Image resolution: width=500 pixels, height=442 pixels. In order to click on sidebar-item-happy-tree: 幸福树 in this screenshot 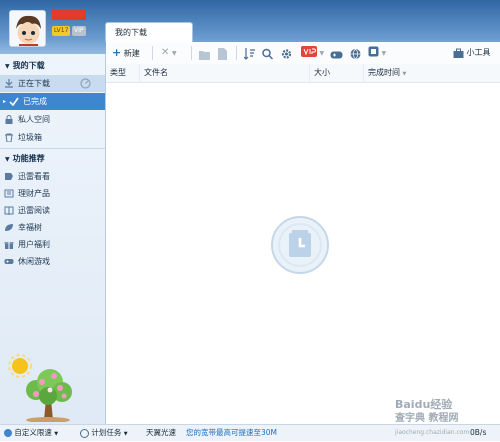, I will do `click(52, 227)`.